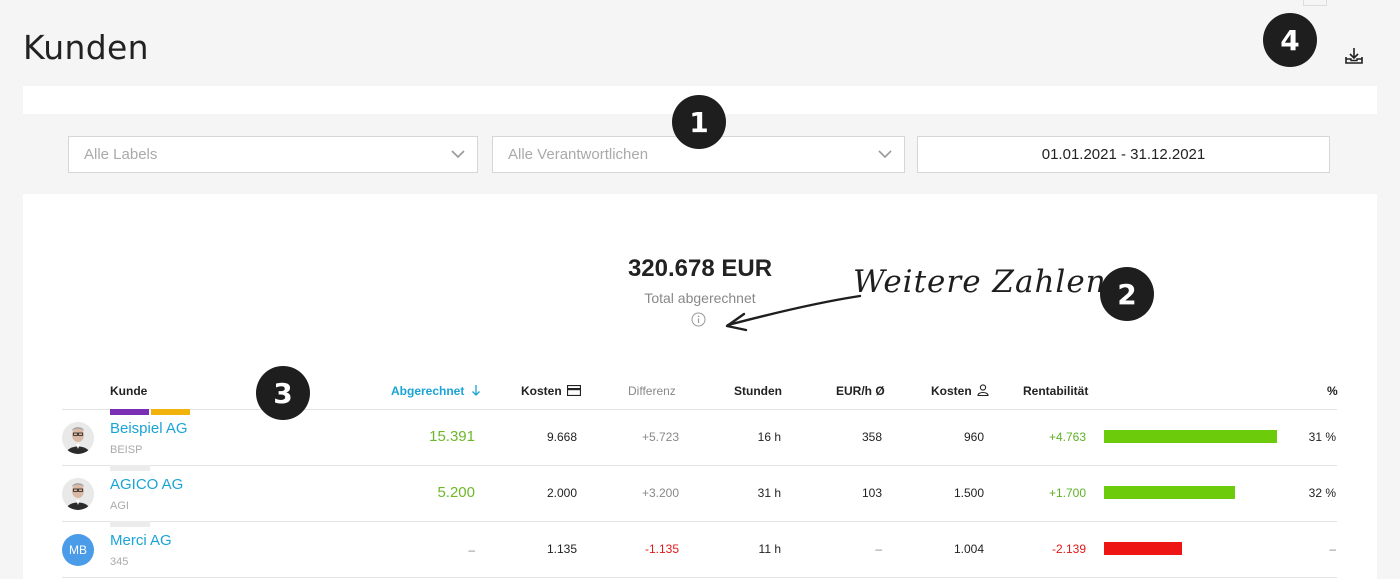 The image size is (1400, 579). Describe the element at coordinates (150, 413) in the screenshot. I see `label-tags` at that location.